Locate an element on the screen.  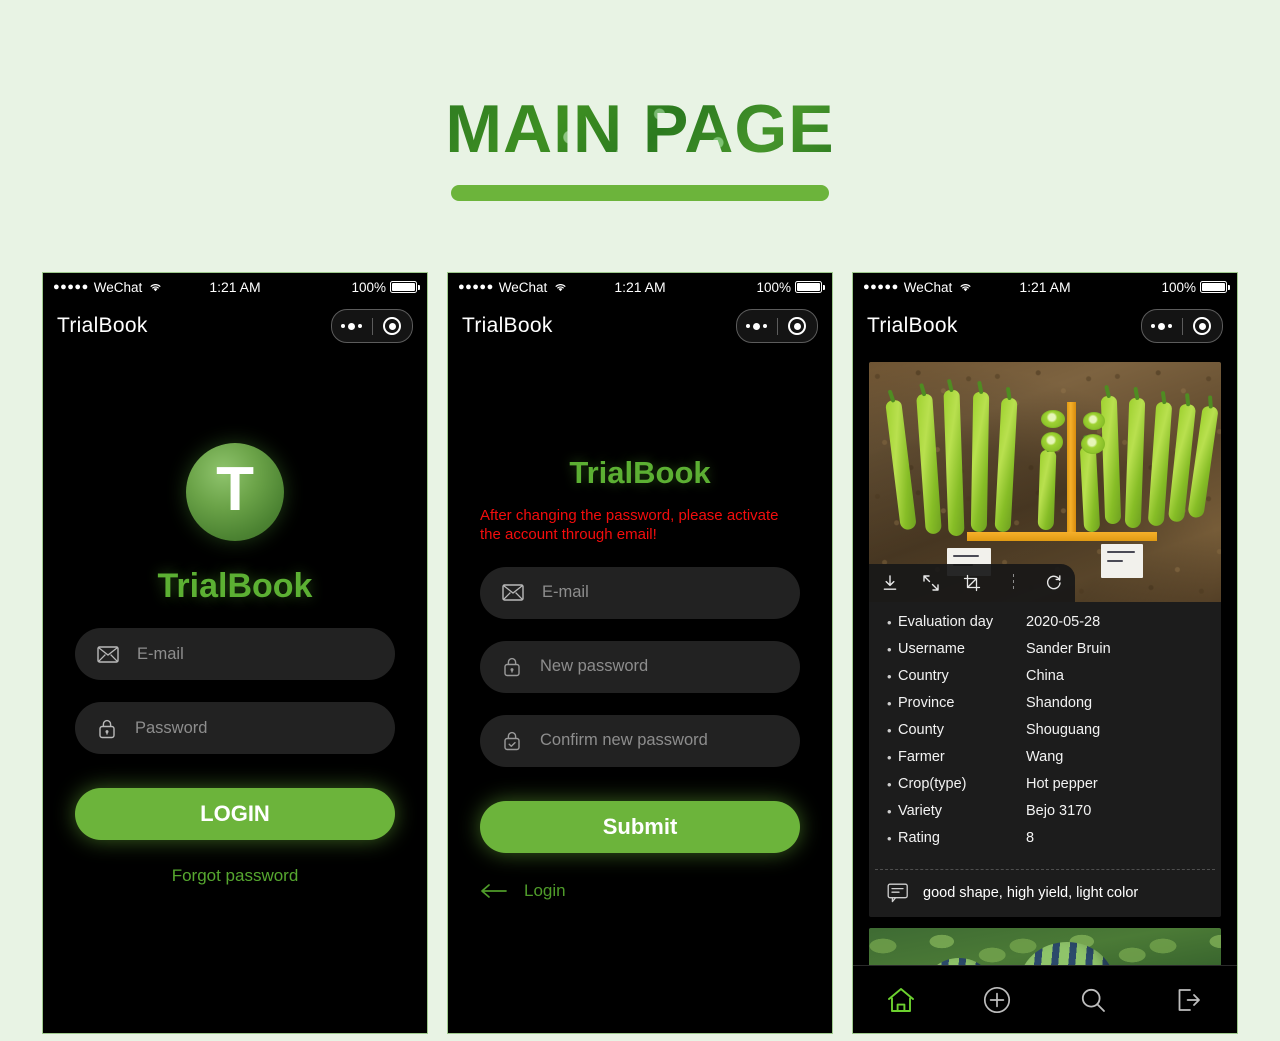
detail-row: • County Shouguang is located at coordinates (1045, 730).